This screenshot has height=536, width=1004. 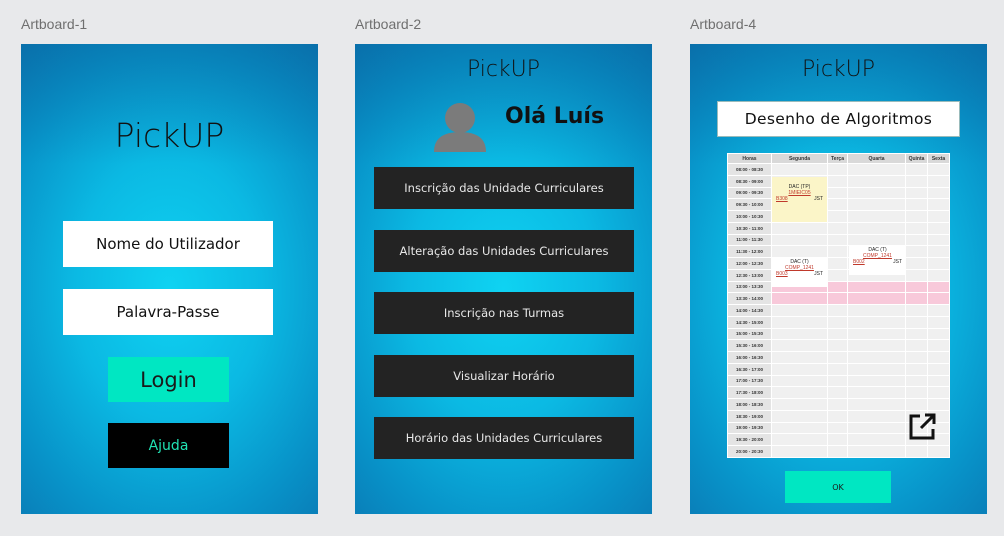 What do you see at coordinates (168, 445) in the screenshot?
I see `help-button: Ajuda` at bounding box center [168, 445].